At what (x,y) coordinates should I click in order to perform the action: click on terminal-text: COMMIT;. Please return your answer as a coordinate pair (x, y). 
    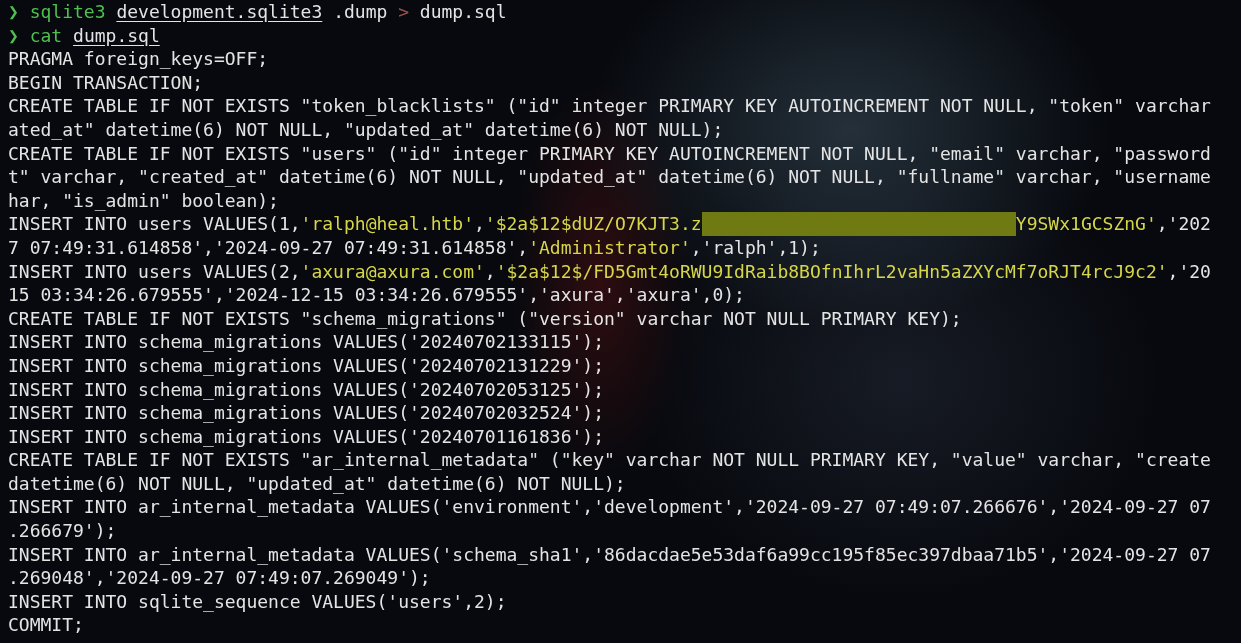
    Looking at the image, I should click on (46, 625).